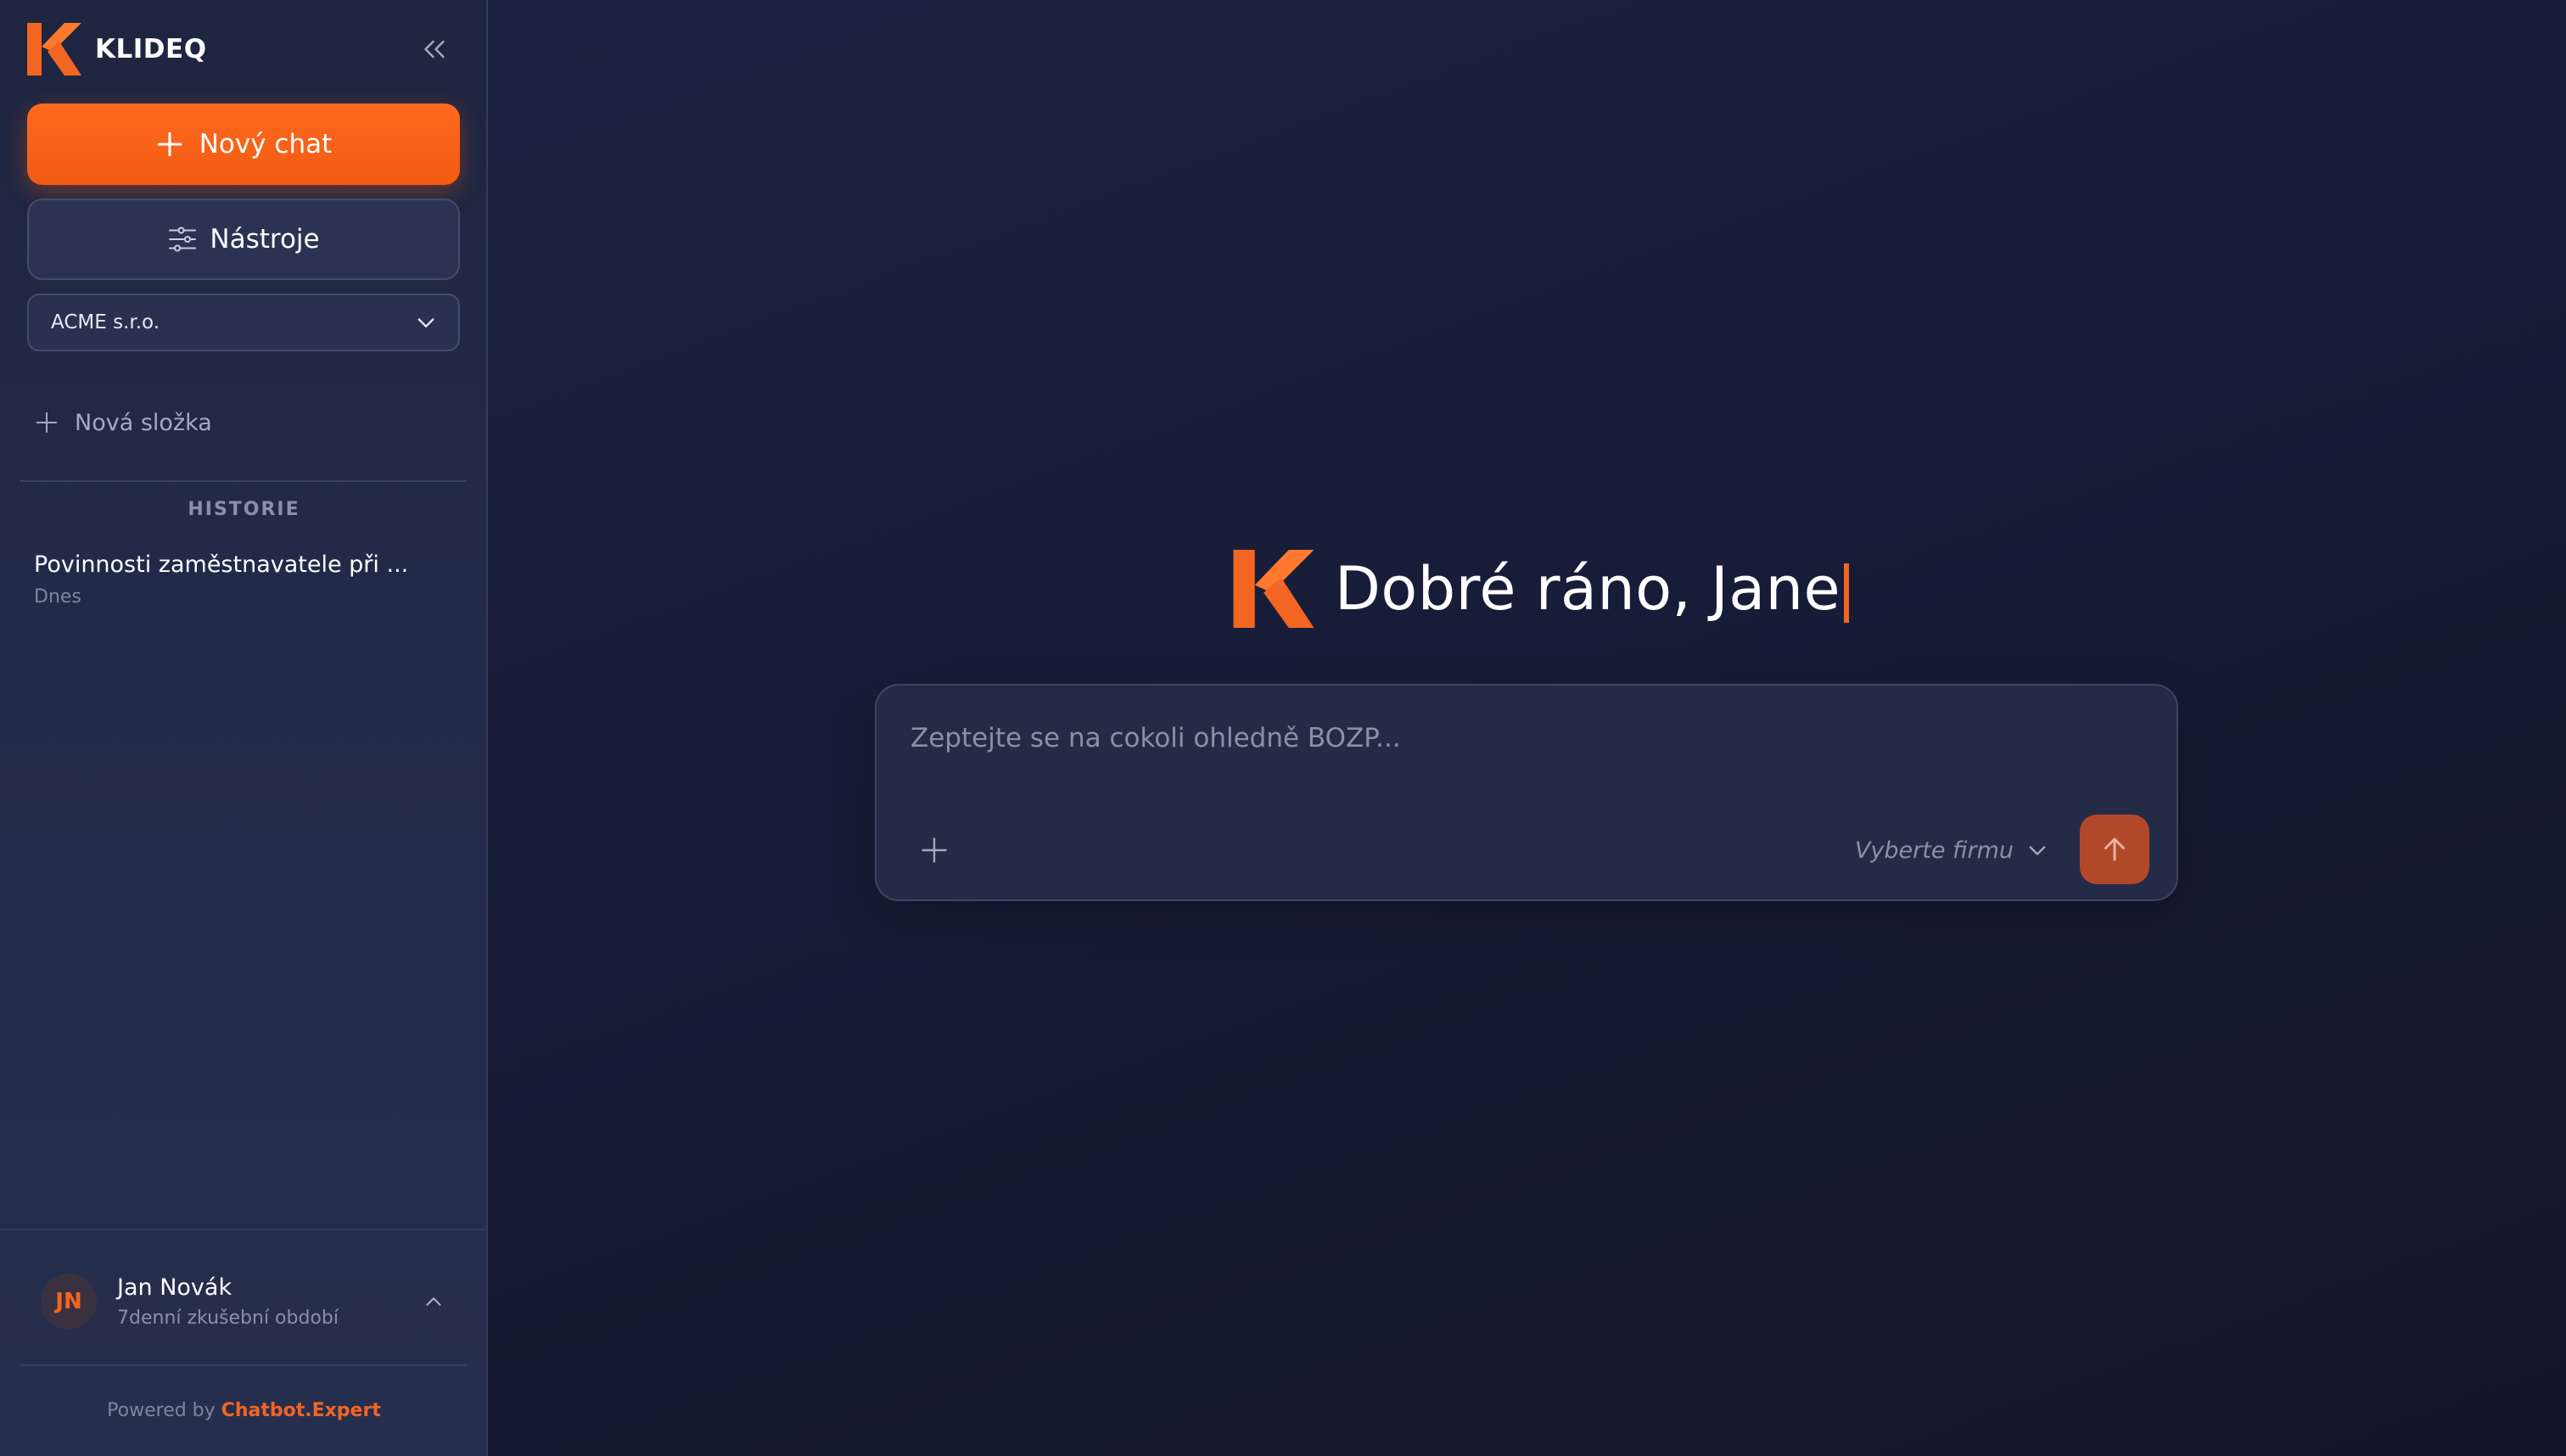 The width and height of the screenshot is (2566, 1456). I want to click on chat-composer: Vyberte firmu, so click(1526, 793).